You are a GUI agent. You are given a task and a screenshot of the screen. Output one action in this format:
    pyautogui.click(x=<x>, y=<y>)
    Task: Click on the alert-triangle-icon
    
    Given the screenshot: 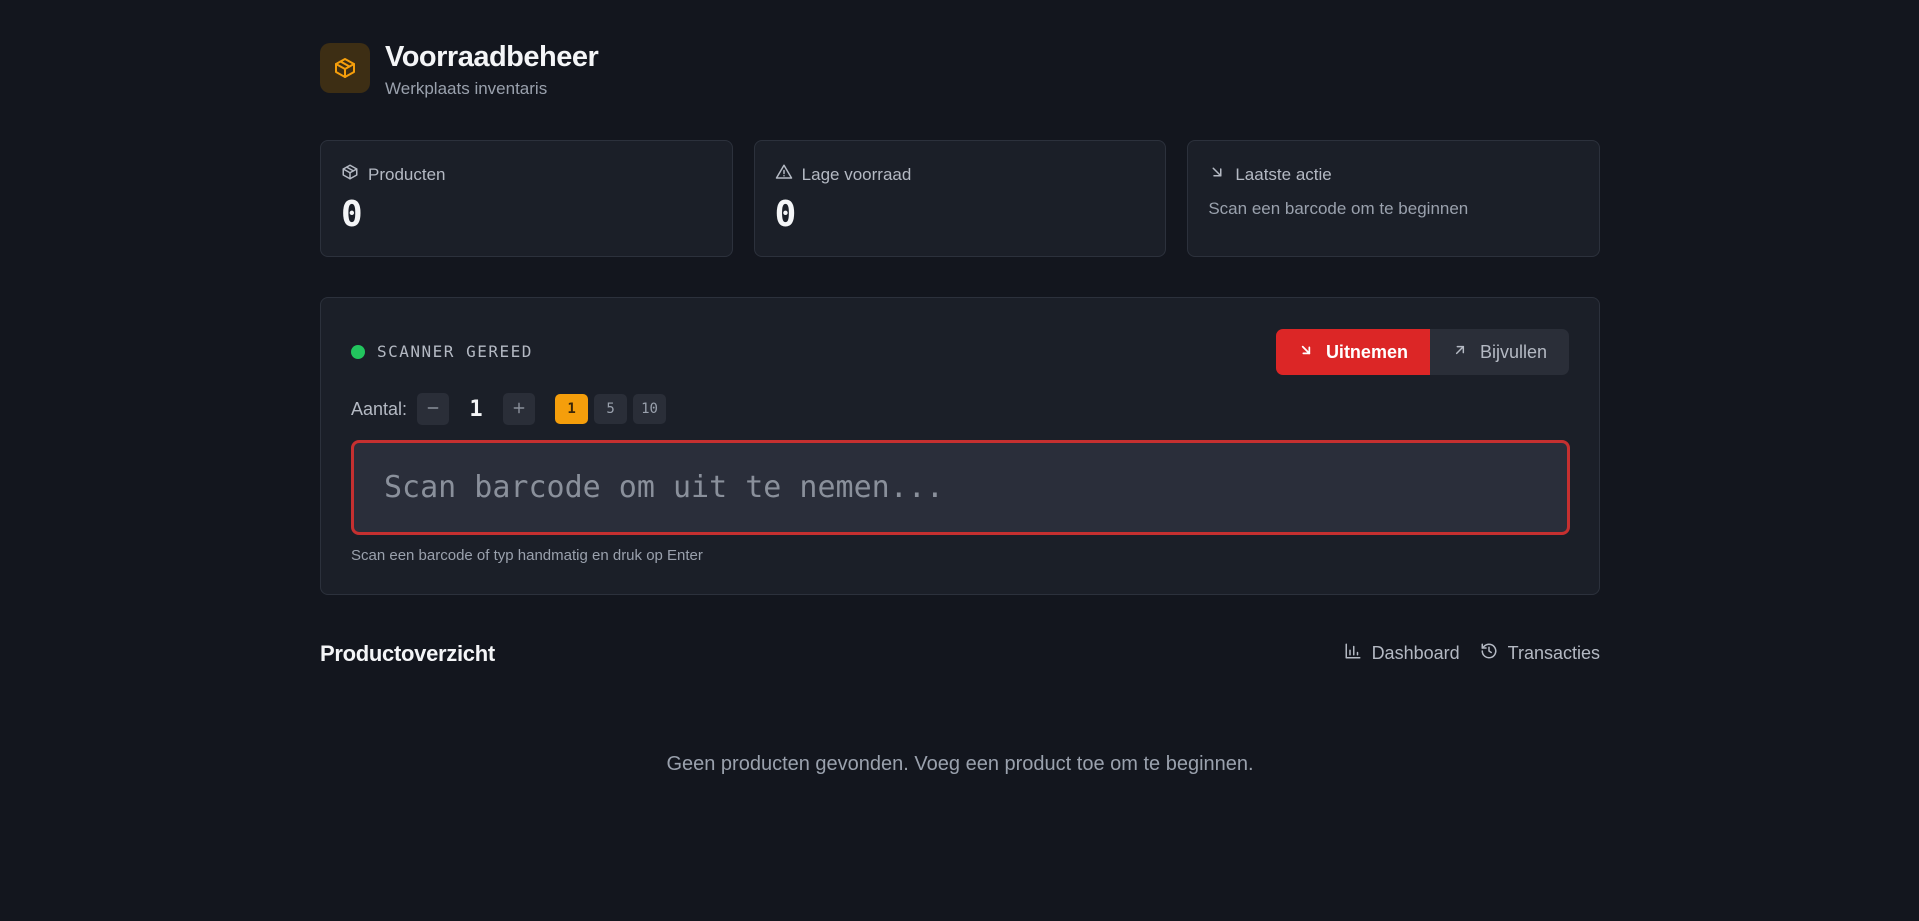 What is the action you would take?
    pyautogui.click(x=784, y=174)
    